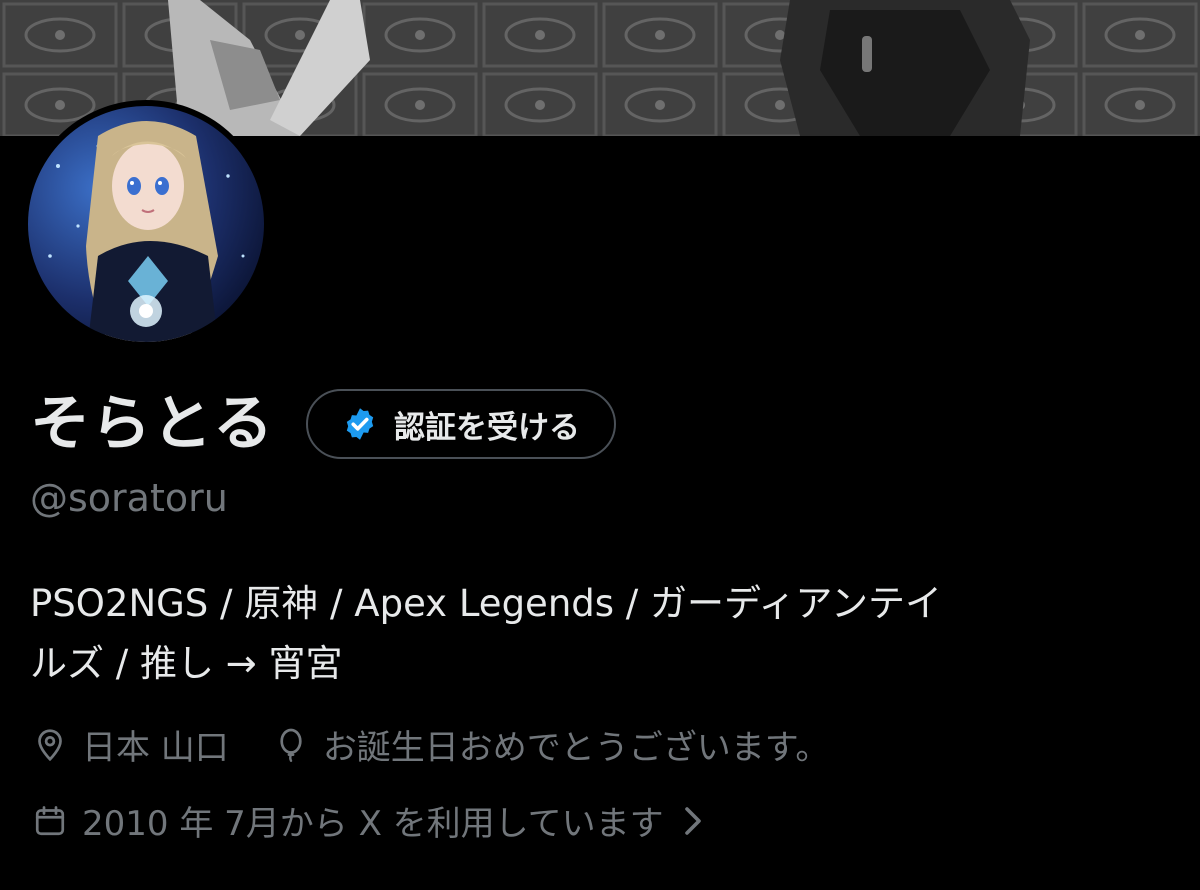 This screenshot has width=1200, height=890. I want to click on joined-row: 2010 年 7月から X を利用しています, so click(368, 820).